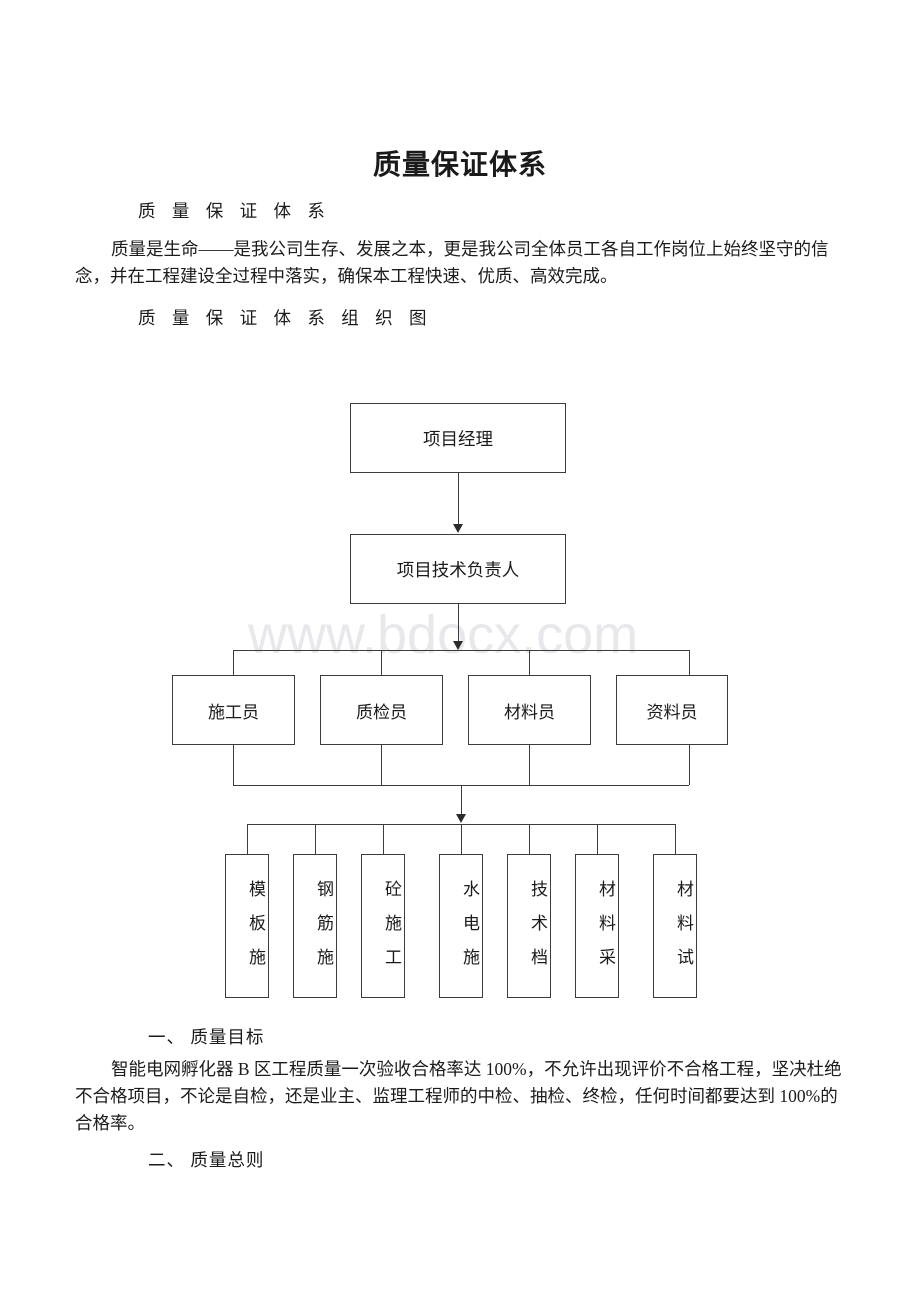 This screenshot has width=920, height=1302. I want to click on org-node-label: 砼施工, so click(391, 931).